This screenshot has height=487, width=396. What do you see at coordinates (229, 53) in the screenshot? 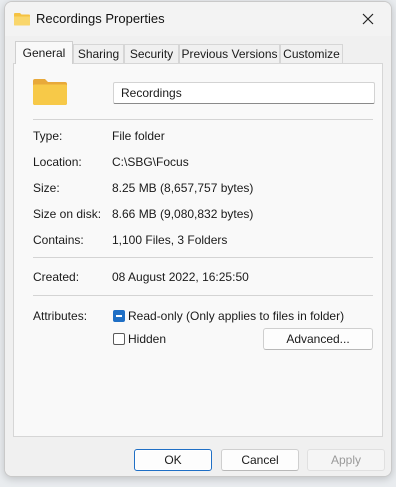
I see `tab-previous-versions: Previous Versions` at bounding box center [229, 53].